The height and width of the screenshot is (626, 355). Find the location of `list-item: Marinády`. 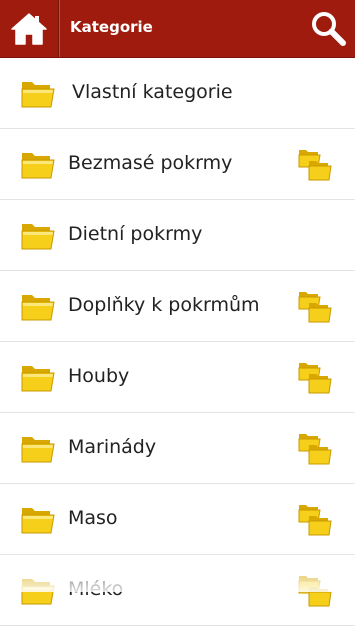

list-item: Marinády is located at coordinates (177, 448).